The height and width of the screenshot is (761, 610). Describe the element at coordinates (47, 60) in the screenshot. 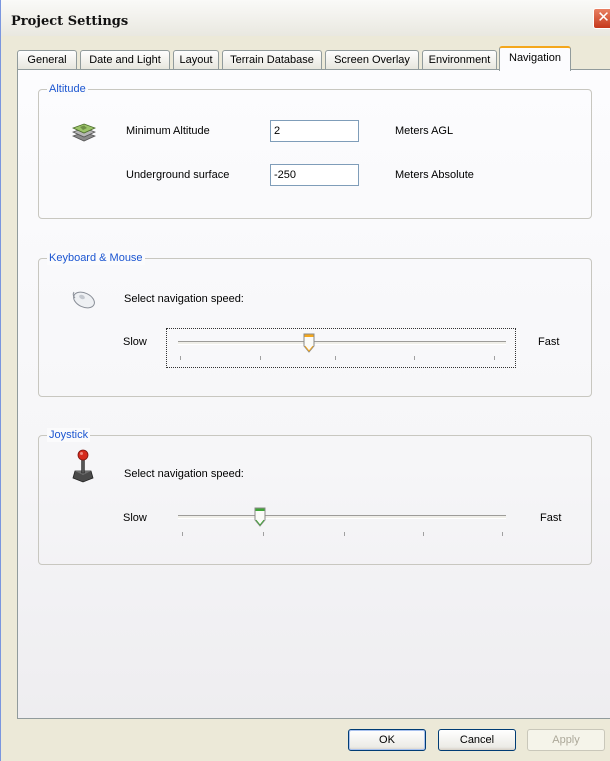

I see `tab-general: General` at that location.